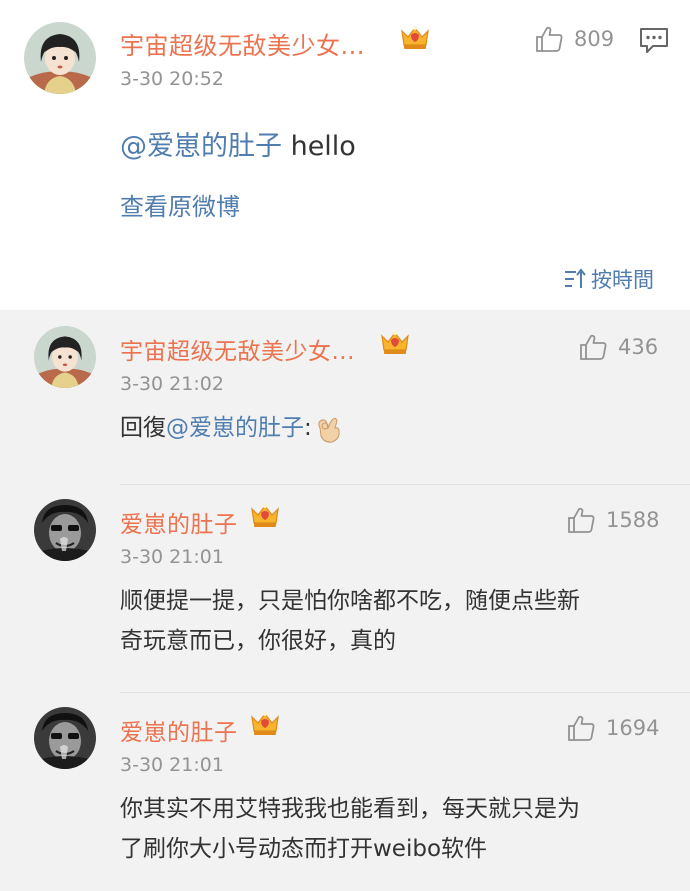 The height and width of the screenshot is (891, 690). What do you see at coordinates (638, 347) in the screenshot?
I see `like-count: 436` at bounding box center [638, 347].